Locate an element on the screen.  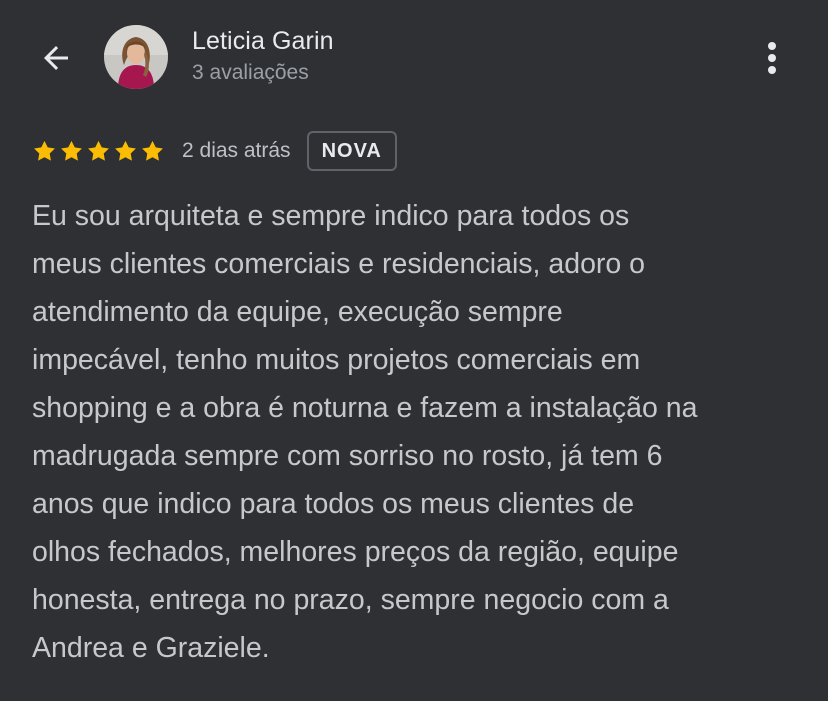
review-date: 2 dias atrás is located at coordinates (236, 150).